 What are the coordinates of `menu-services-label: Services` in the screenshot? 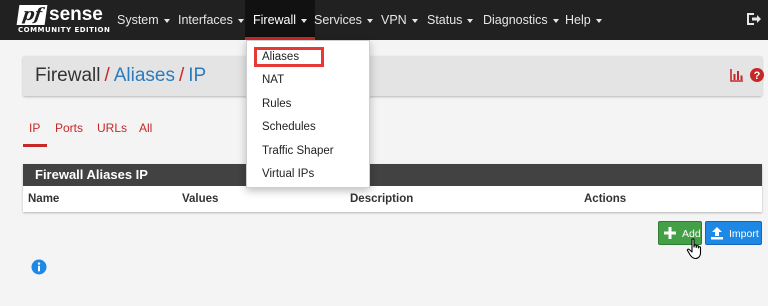 It's located at (338, 20).